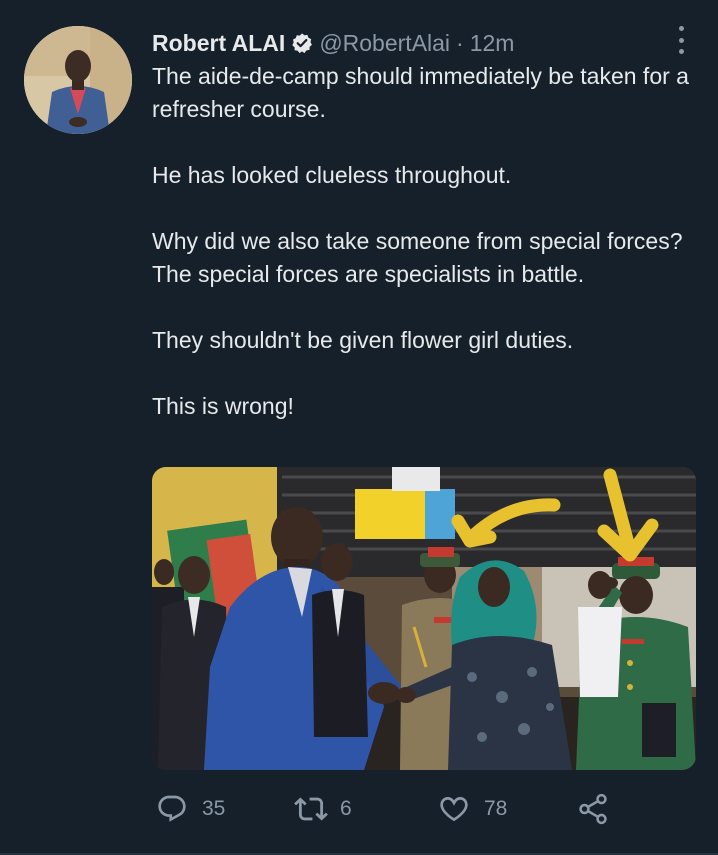  Describe the element at coordinates (223, 406) in the screenshot. I see `tweet-paragraph: This is wrong!` at that location.